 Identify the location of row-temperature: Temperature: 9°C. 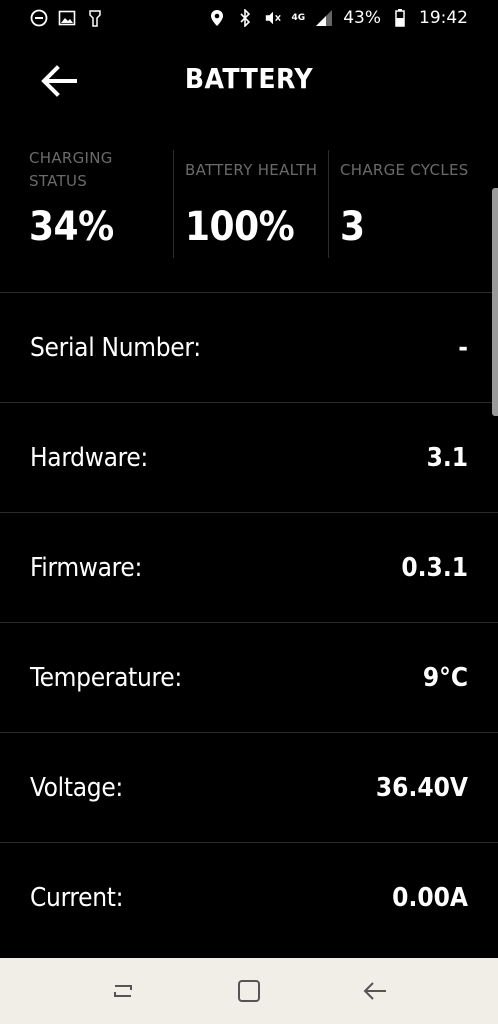
(249, 677).